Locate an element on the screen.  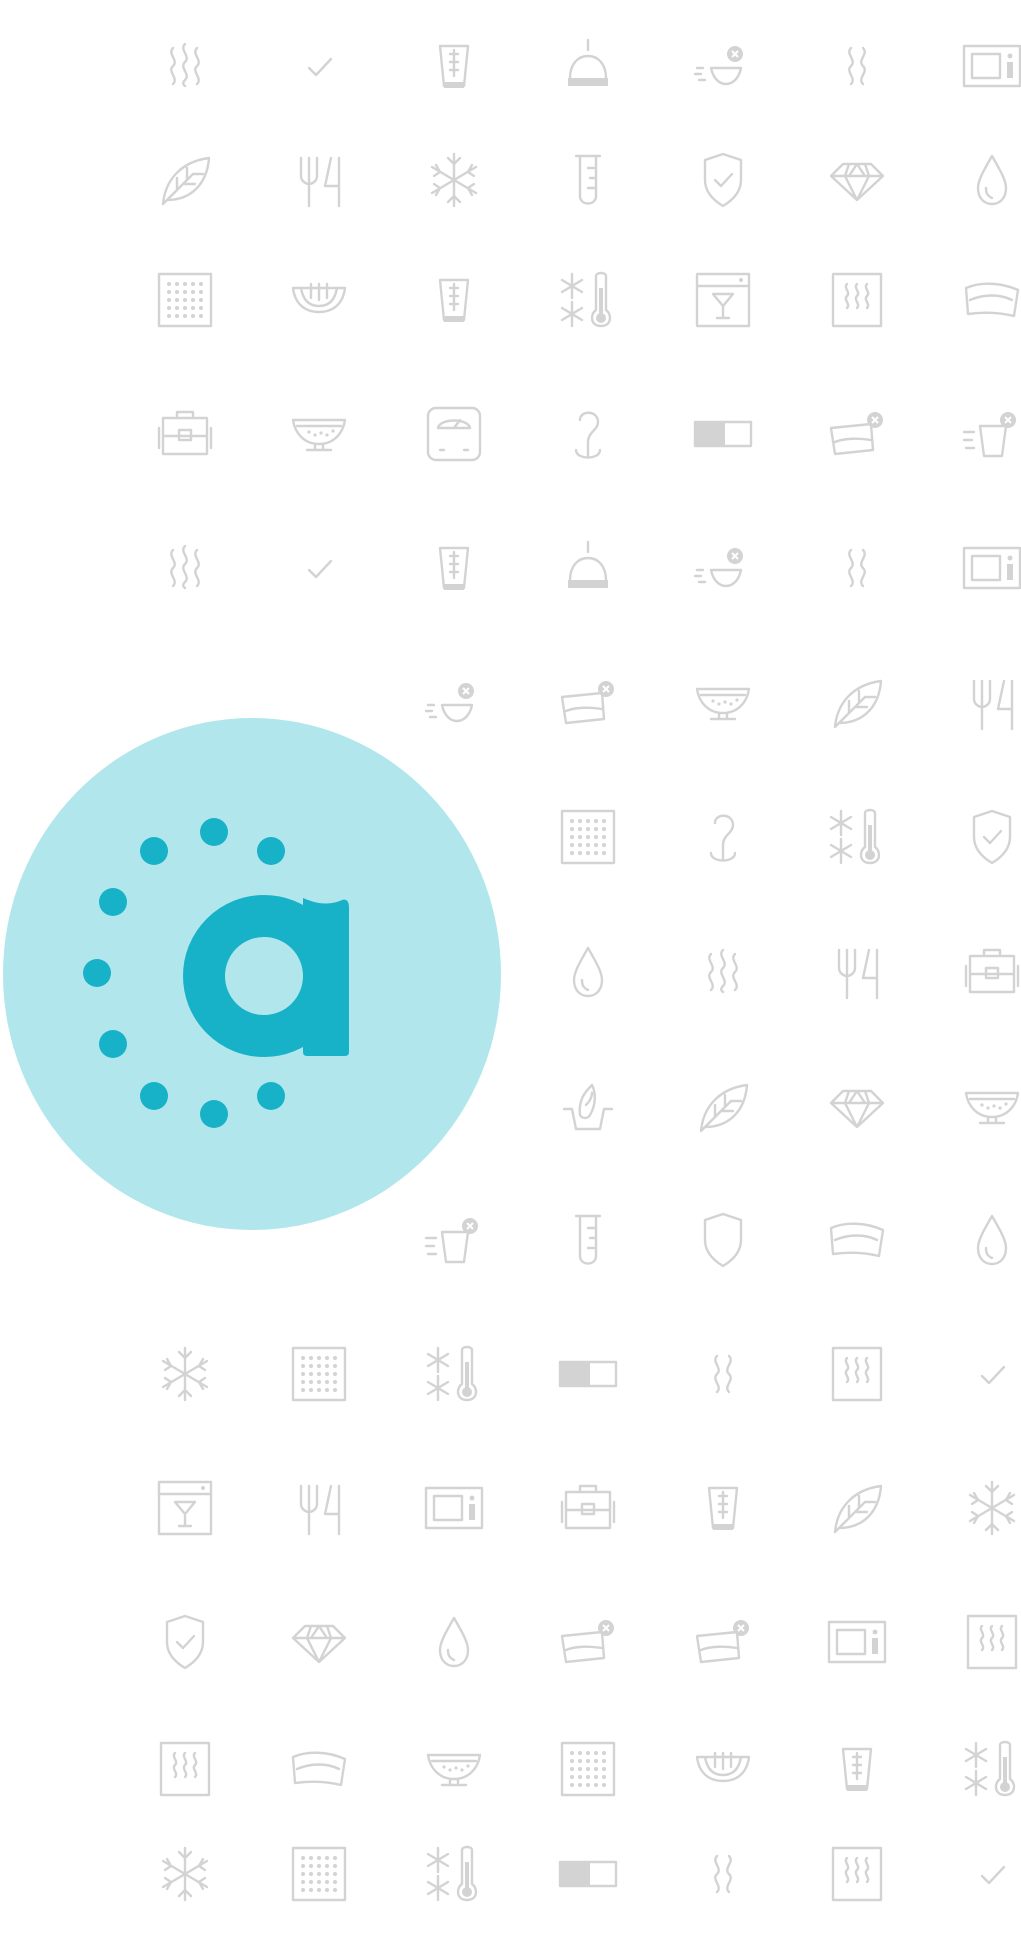
brand-logo is located at coordinates (252, 974).